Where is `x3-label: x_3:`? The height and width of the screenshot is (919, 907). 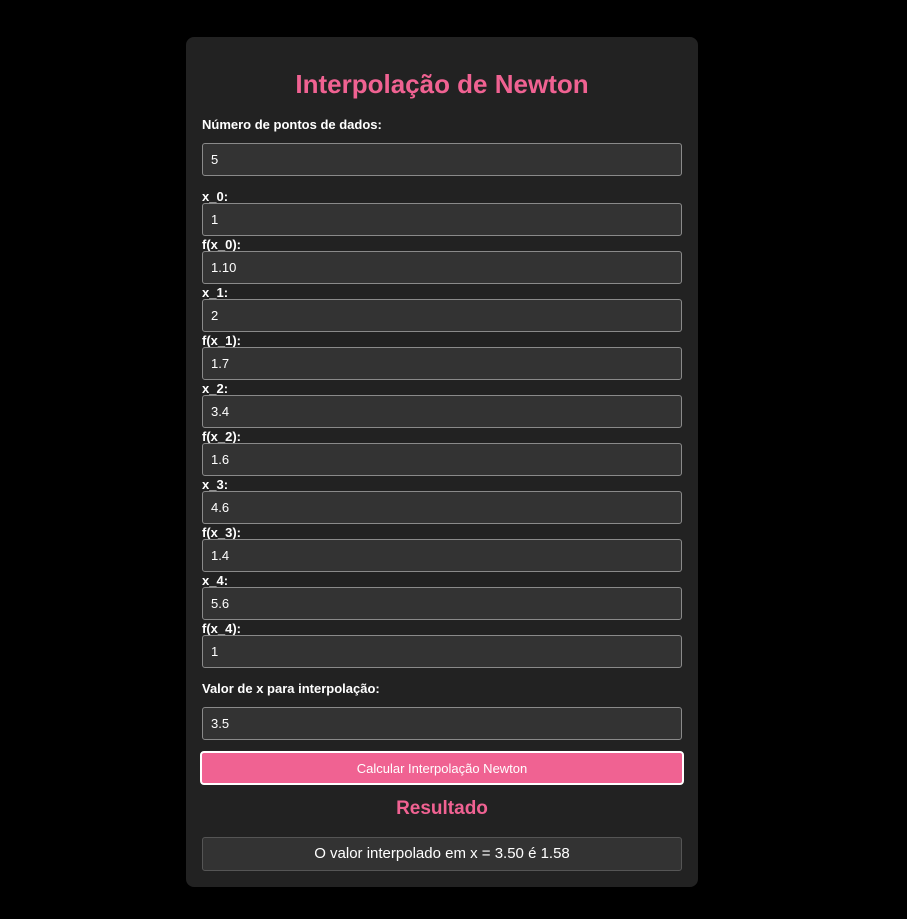 x3-label: x_3: is located at coordinates (215, 484).